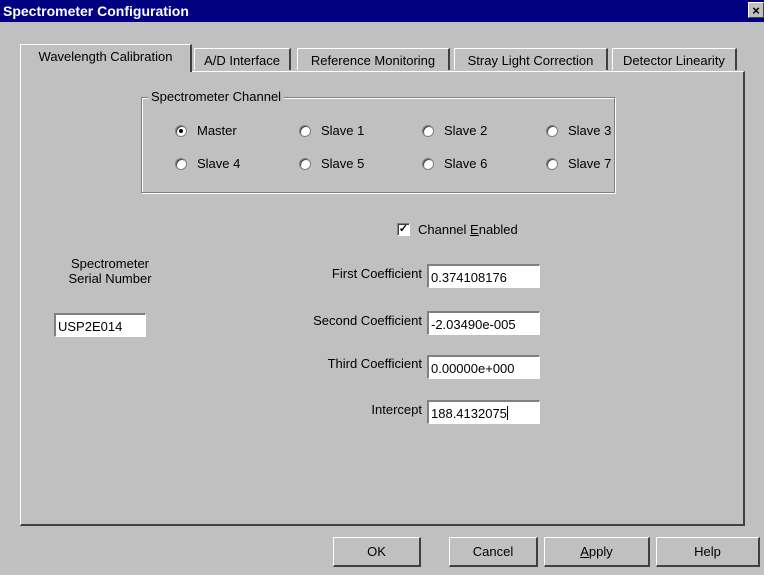 The width and height of the screenshot is (764, 575). Describe the element at coordinates (396, 409) in the screenshot. I see `intercept-label: Intercept` at that location.